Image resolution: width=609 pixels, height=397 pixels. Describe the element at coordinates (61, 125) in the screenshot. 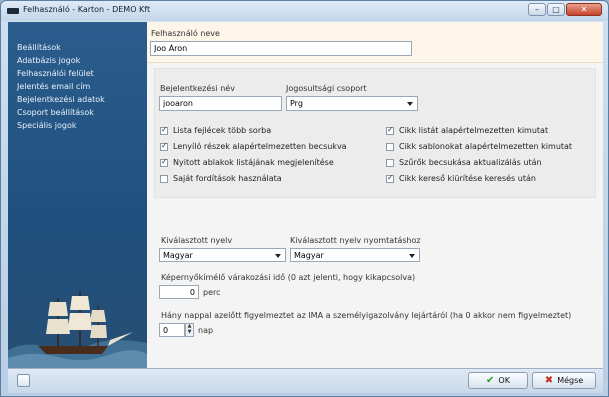

I see `sidebar-item-special-rights: Speciális jogok` at that location.